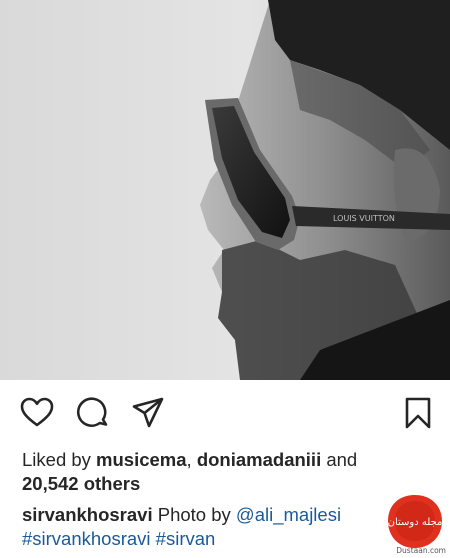  I want to click on watermark-site: Dustaan.com, so click(421, 550).